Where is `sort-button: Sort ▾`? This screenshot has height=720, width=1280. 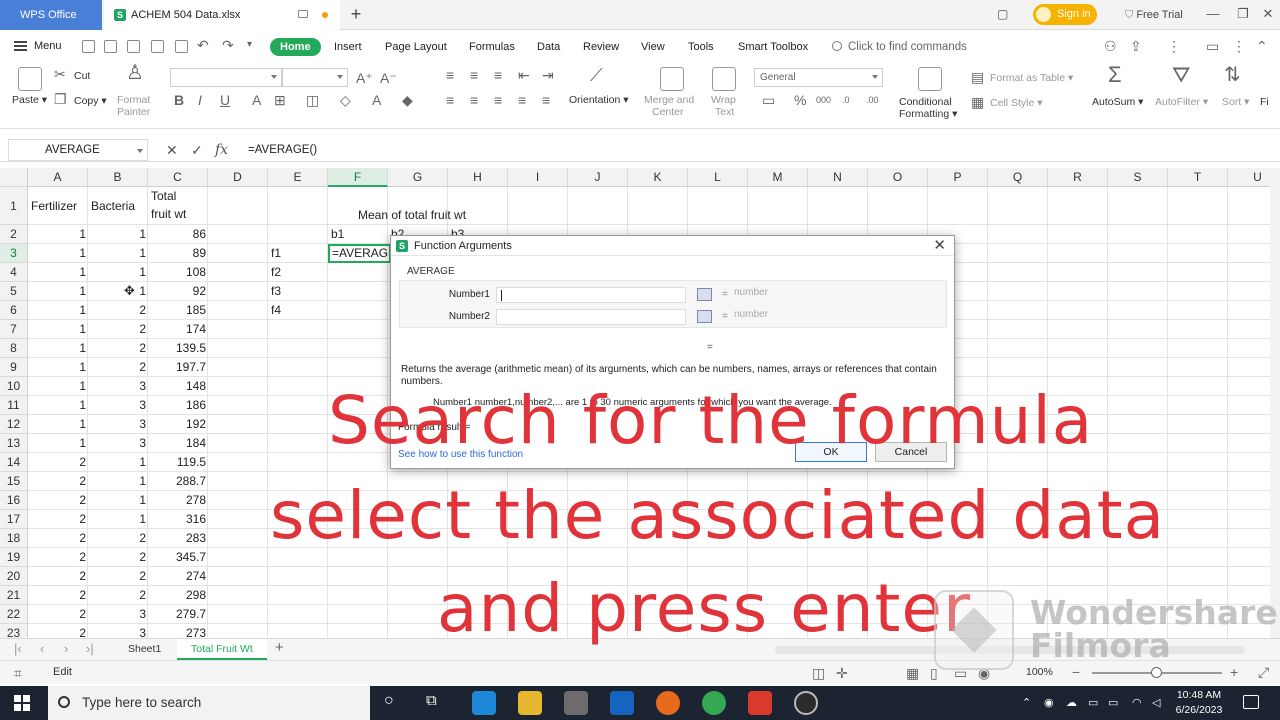 sort-button: Sort ▾ is located at coordinates (1235, 102).